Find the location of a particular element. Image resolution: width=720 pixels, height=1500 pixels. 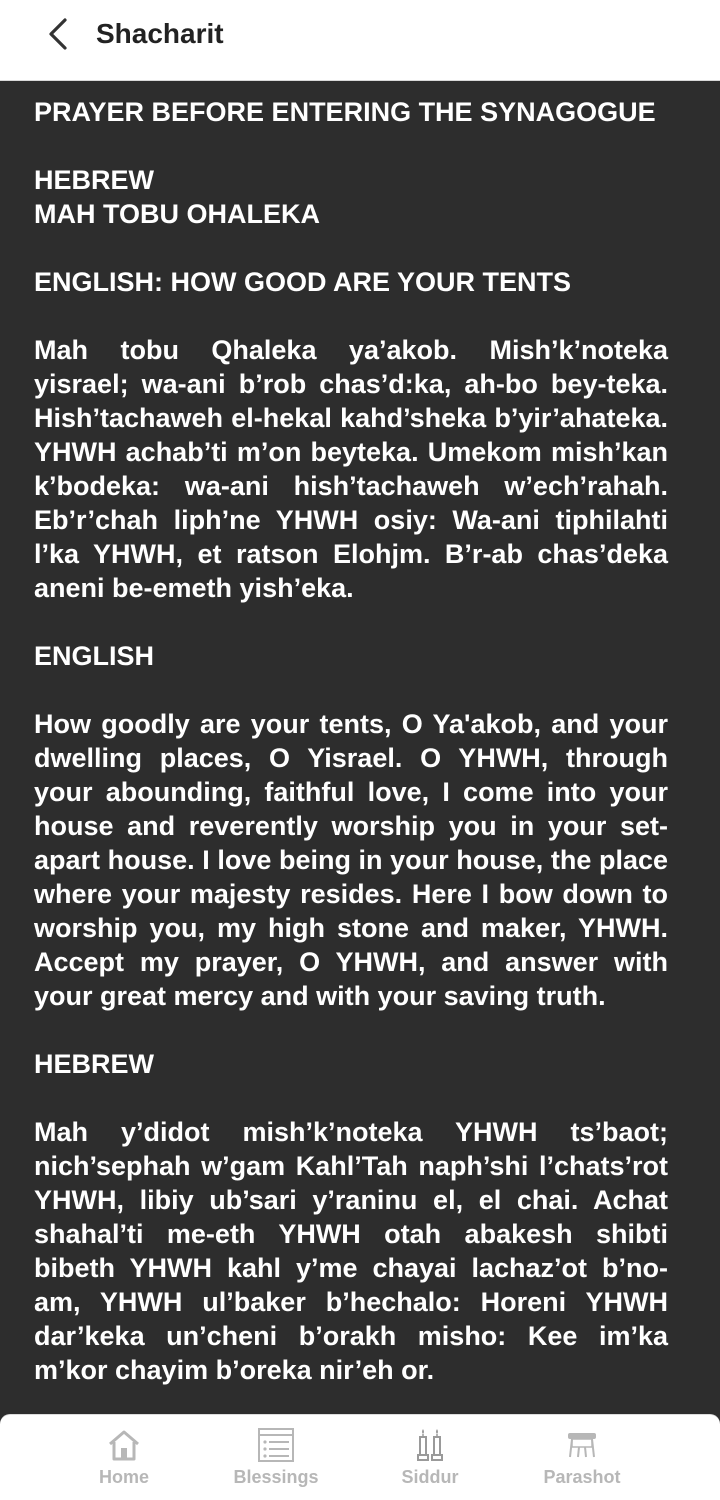

prayer-heading: PRAYER BEFORE ENTERING THE SYNAGOGUE is located at coordinates (345, 112).